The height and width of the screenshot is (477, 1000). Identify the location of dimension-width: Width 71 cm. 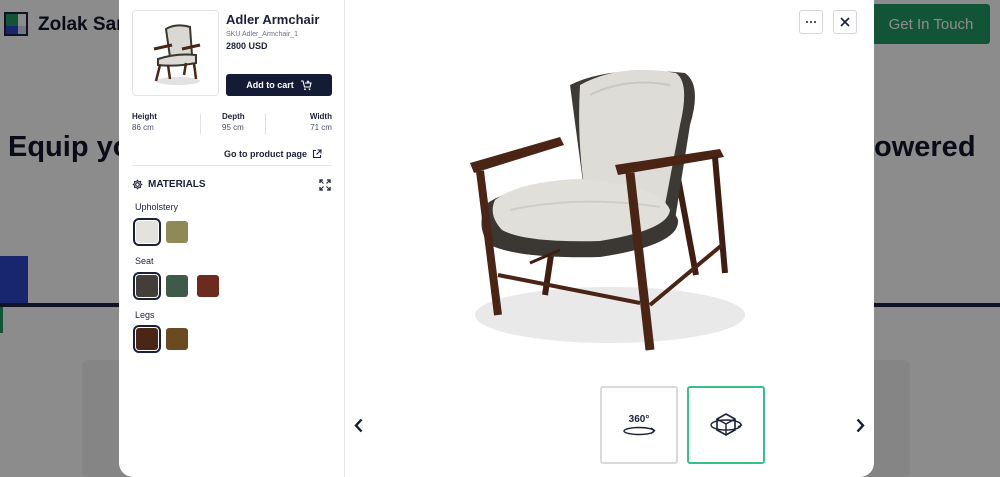
(321, 124).